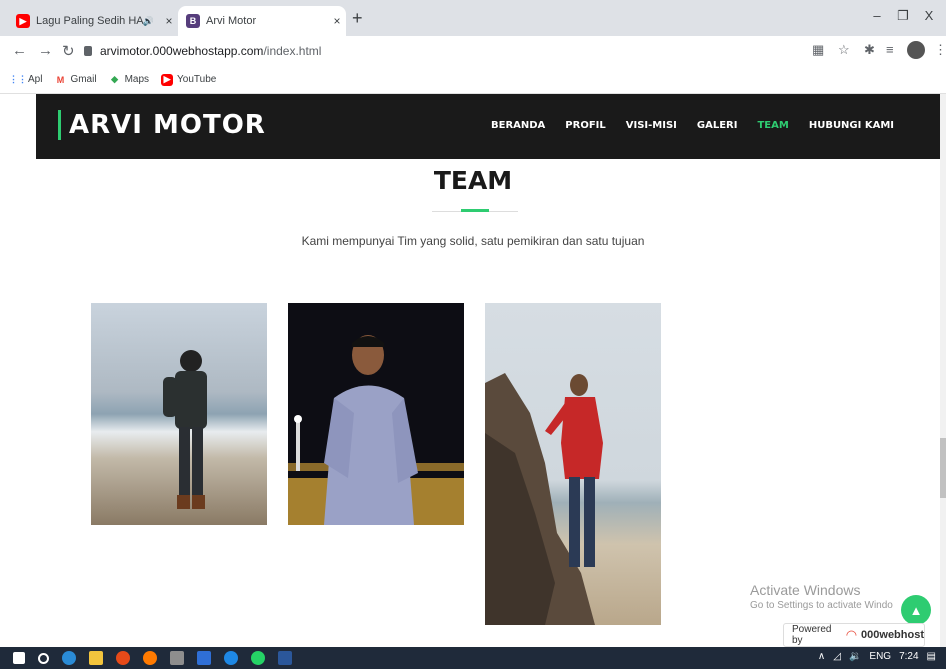 The width and height of the screenshot is (946, 669). Describe the element at coordinates (123, 658) in the screenshot. I see `chrome-icon` at that location.